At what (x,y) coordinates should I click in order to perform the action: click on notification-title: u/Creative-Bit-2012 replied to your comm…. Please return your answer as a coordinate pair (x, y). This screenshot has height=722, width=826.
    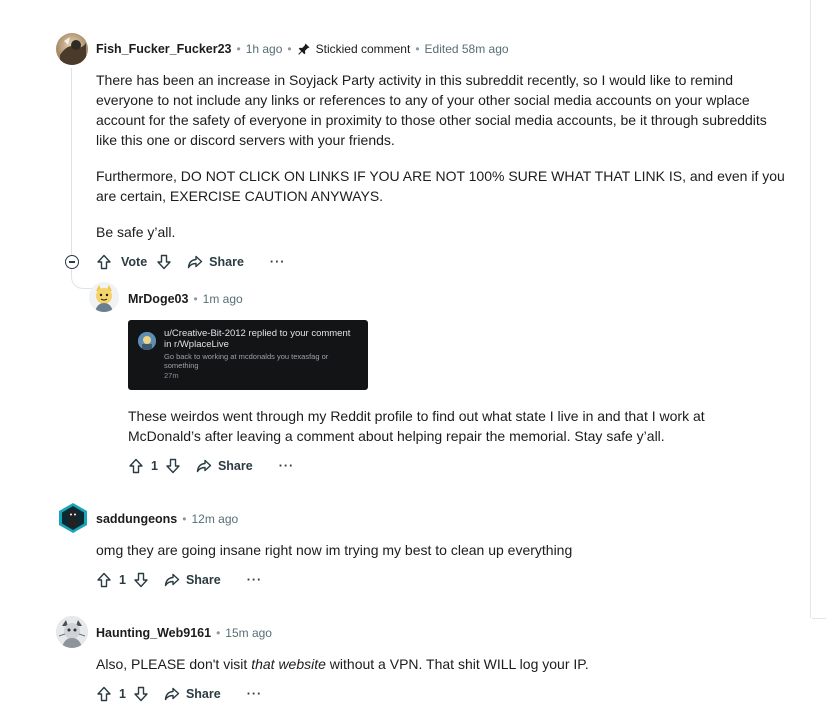
    Looking at the image, I should click on (257, 339).